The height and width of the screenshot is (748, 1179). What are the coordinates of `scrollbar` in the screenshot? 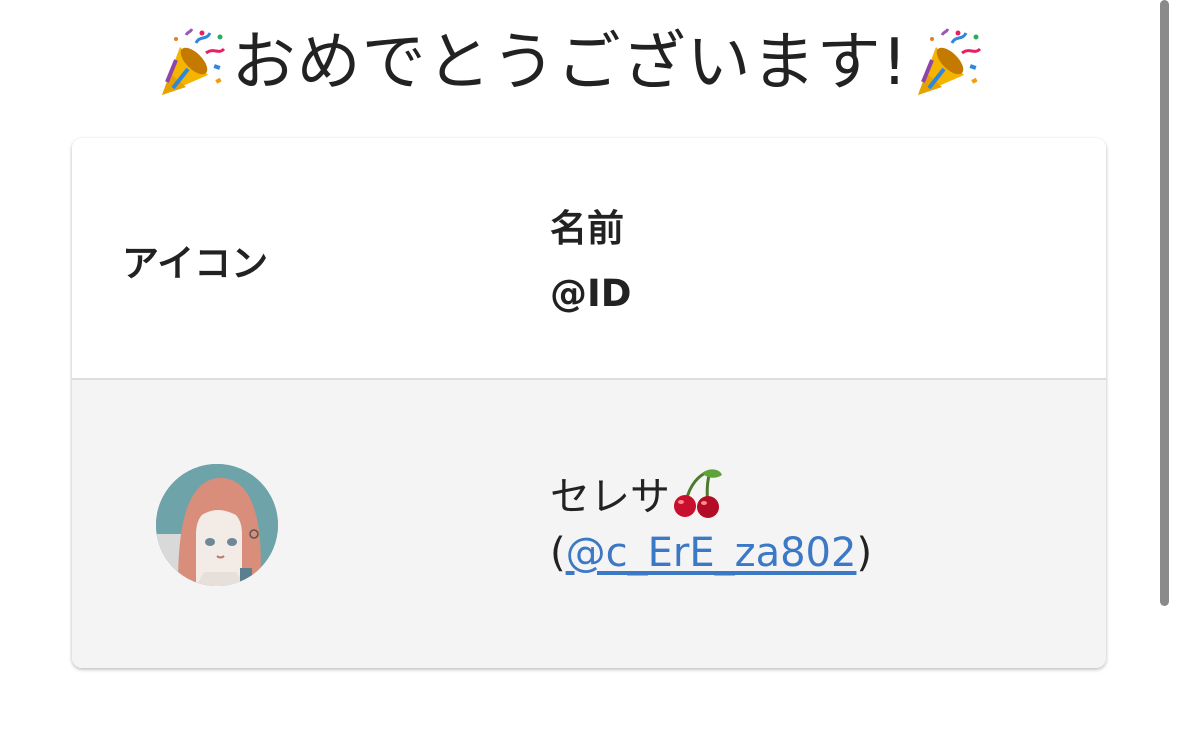 It's located at (1164, 303).